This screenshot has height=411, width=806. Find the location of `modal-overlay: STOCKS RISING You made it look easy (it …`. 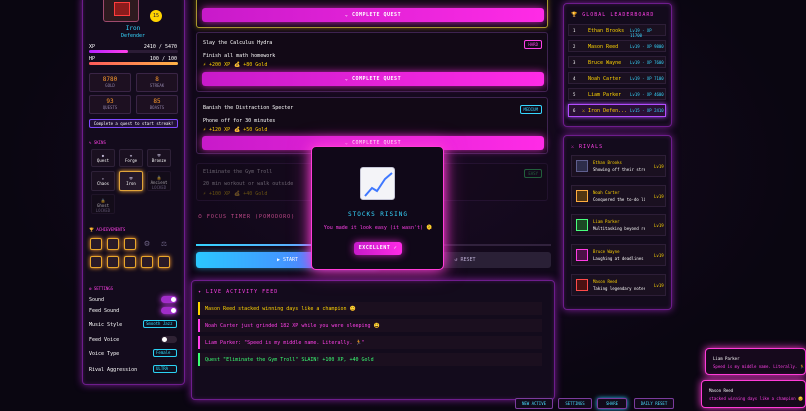

modal-overlay: STOCKS RISING You made it look easy (it … is located at coordinates (377, 208).